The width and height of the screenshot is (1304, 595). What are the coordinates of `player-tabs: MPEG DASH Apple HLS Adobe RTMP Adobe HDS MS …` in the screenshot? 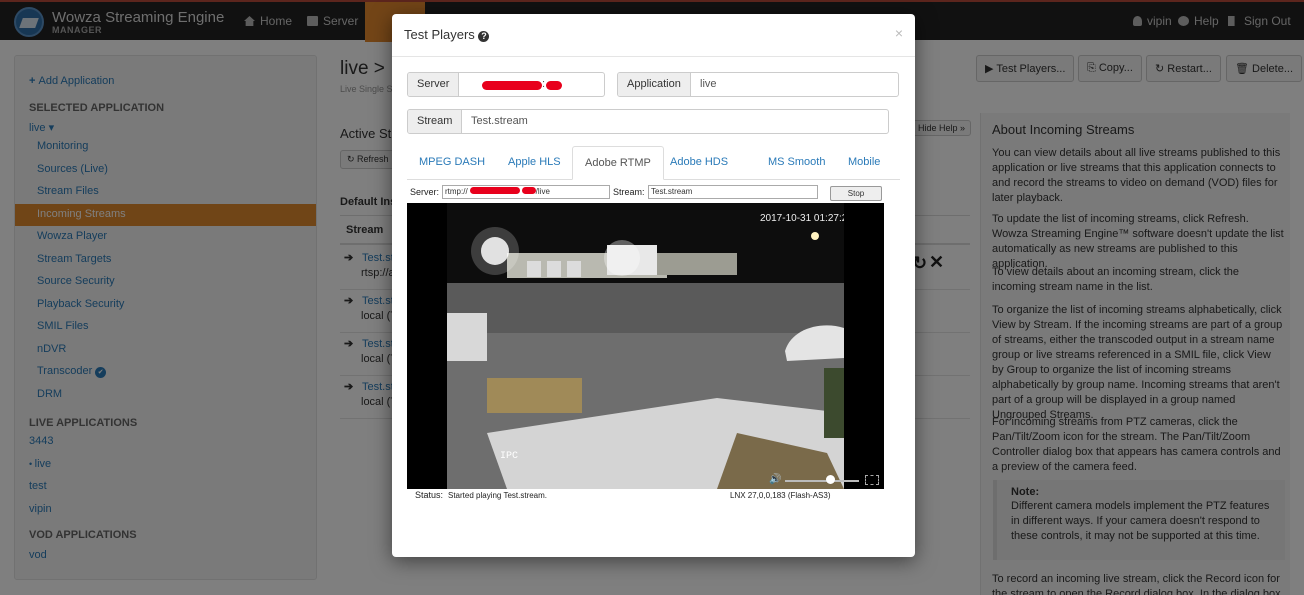 It's located at (653, 163).